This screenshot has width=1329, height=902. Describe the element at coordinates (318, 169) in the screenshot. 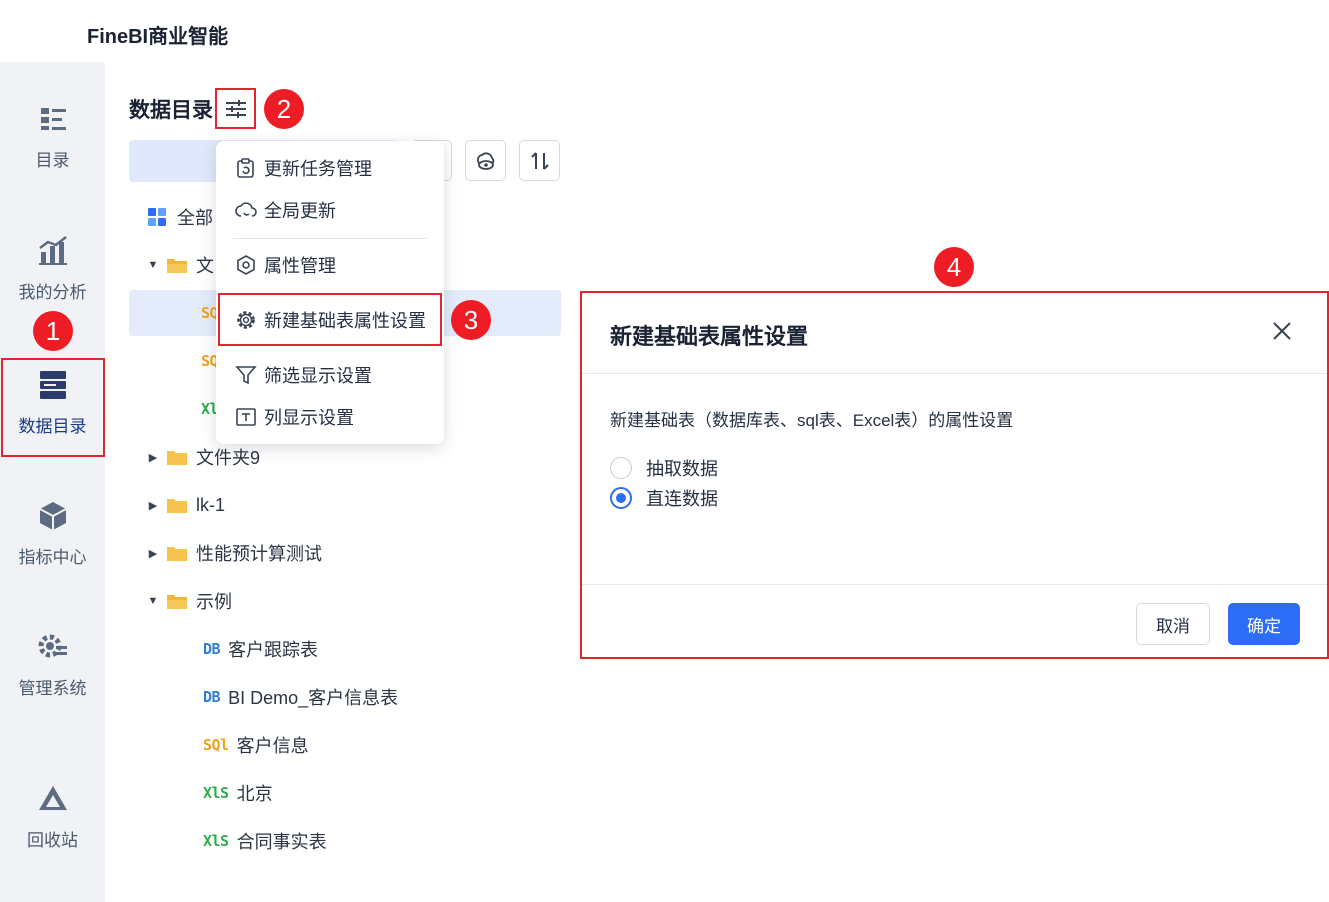

I see `menu-item-label: 更新任务管理` at that location.